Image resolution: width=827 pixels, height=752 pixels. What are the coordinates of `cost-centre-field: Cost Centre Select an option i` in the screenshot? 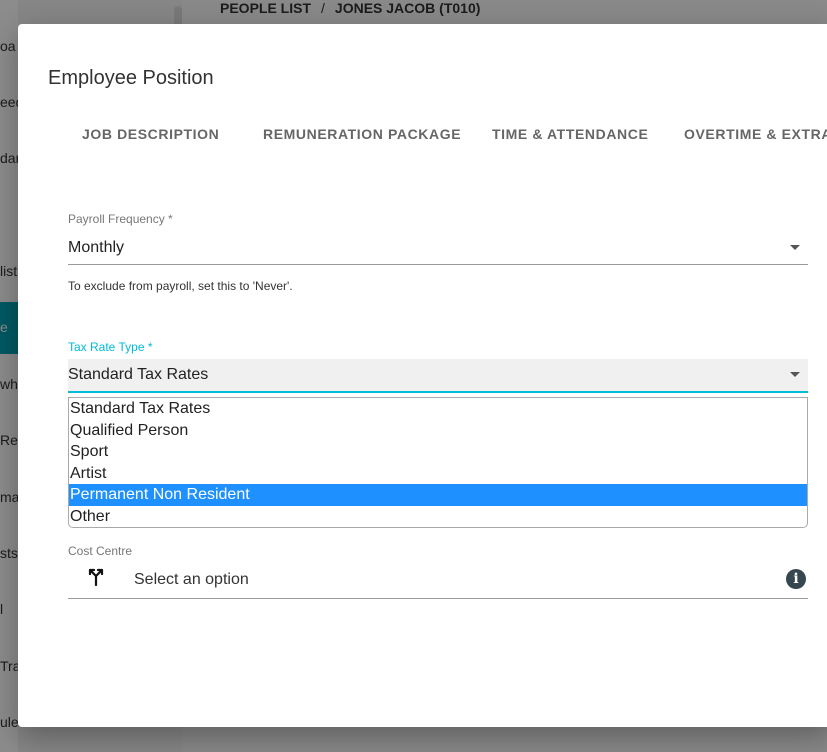 It's located at (438, 571).